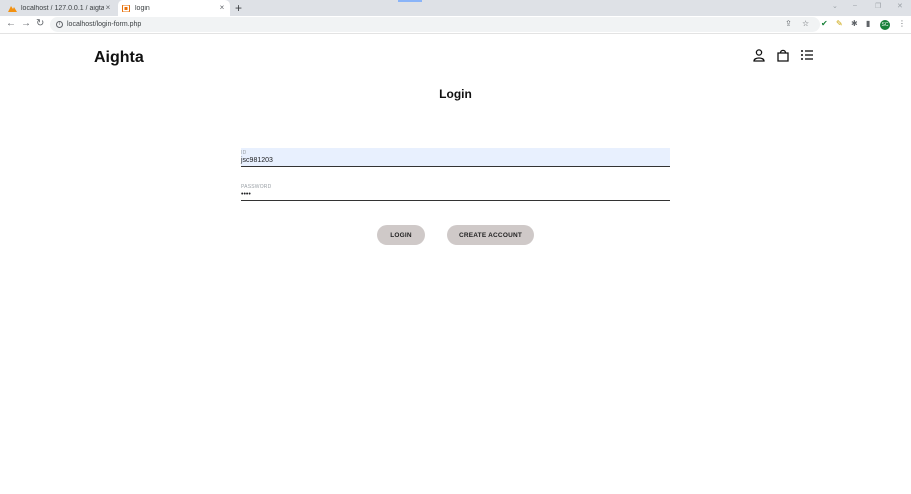  I want to click on site-info-icon: i, so click(59, 24).